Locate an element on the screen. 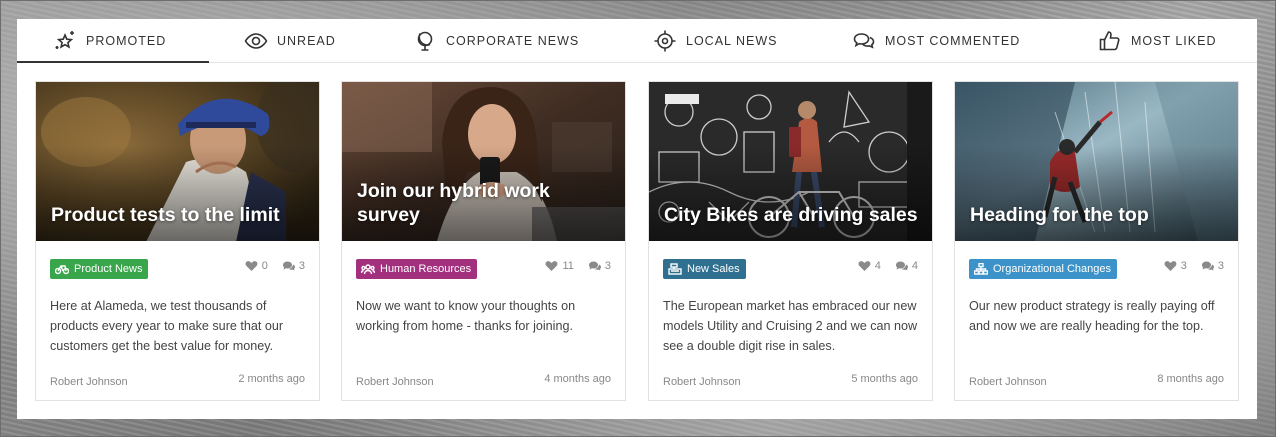 Image resolution: width=1276 pixels, height=437 pixels. card-timestamp: 2 months ago is located at coordinates (271, 379).